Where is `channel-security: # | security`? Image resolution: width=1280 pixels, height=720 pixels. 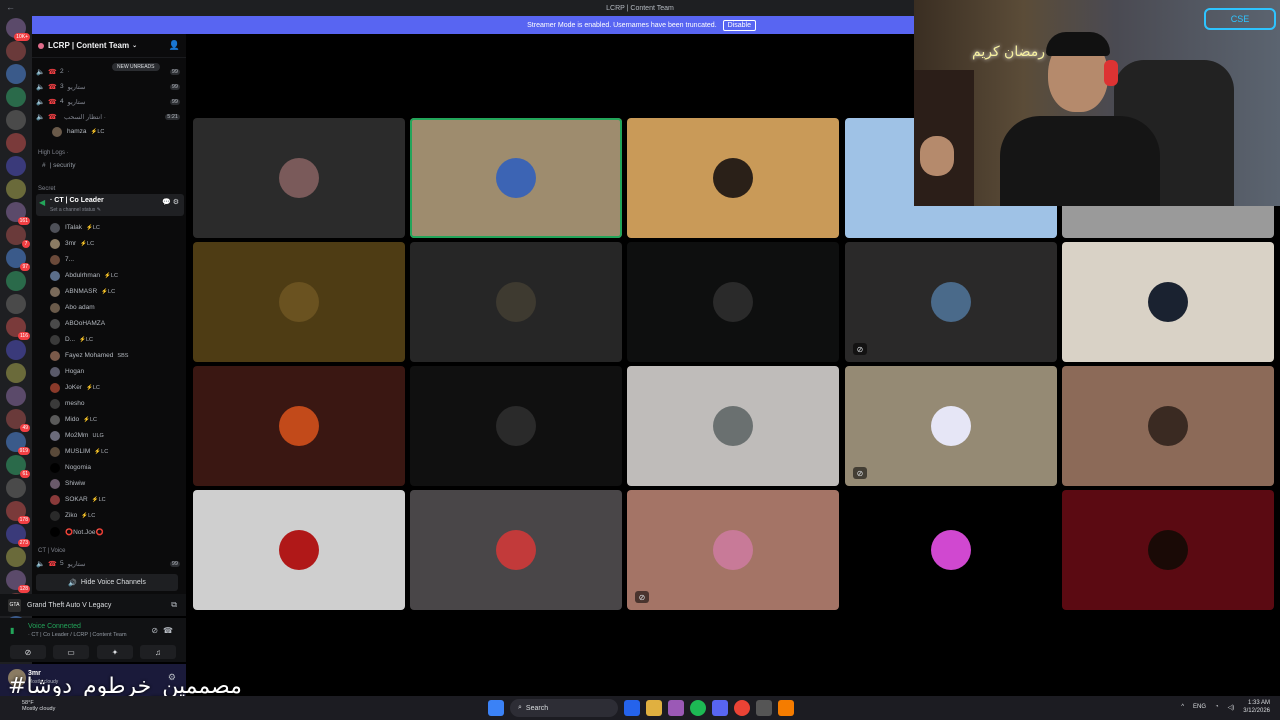 channel-security: # | security is located at coordinates (109, 165).